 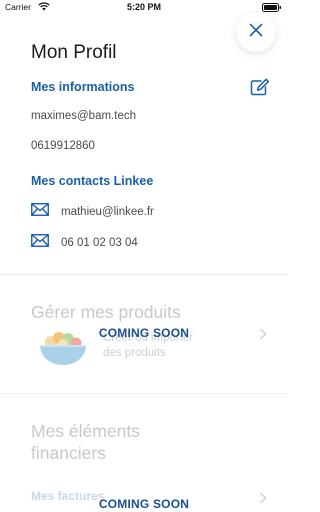 I want to click on page-title: Mon Profil, so click(x=74, y=52).